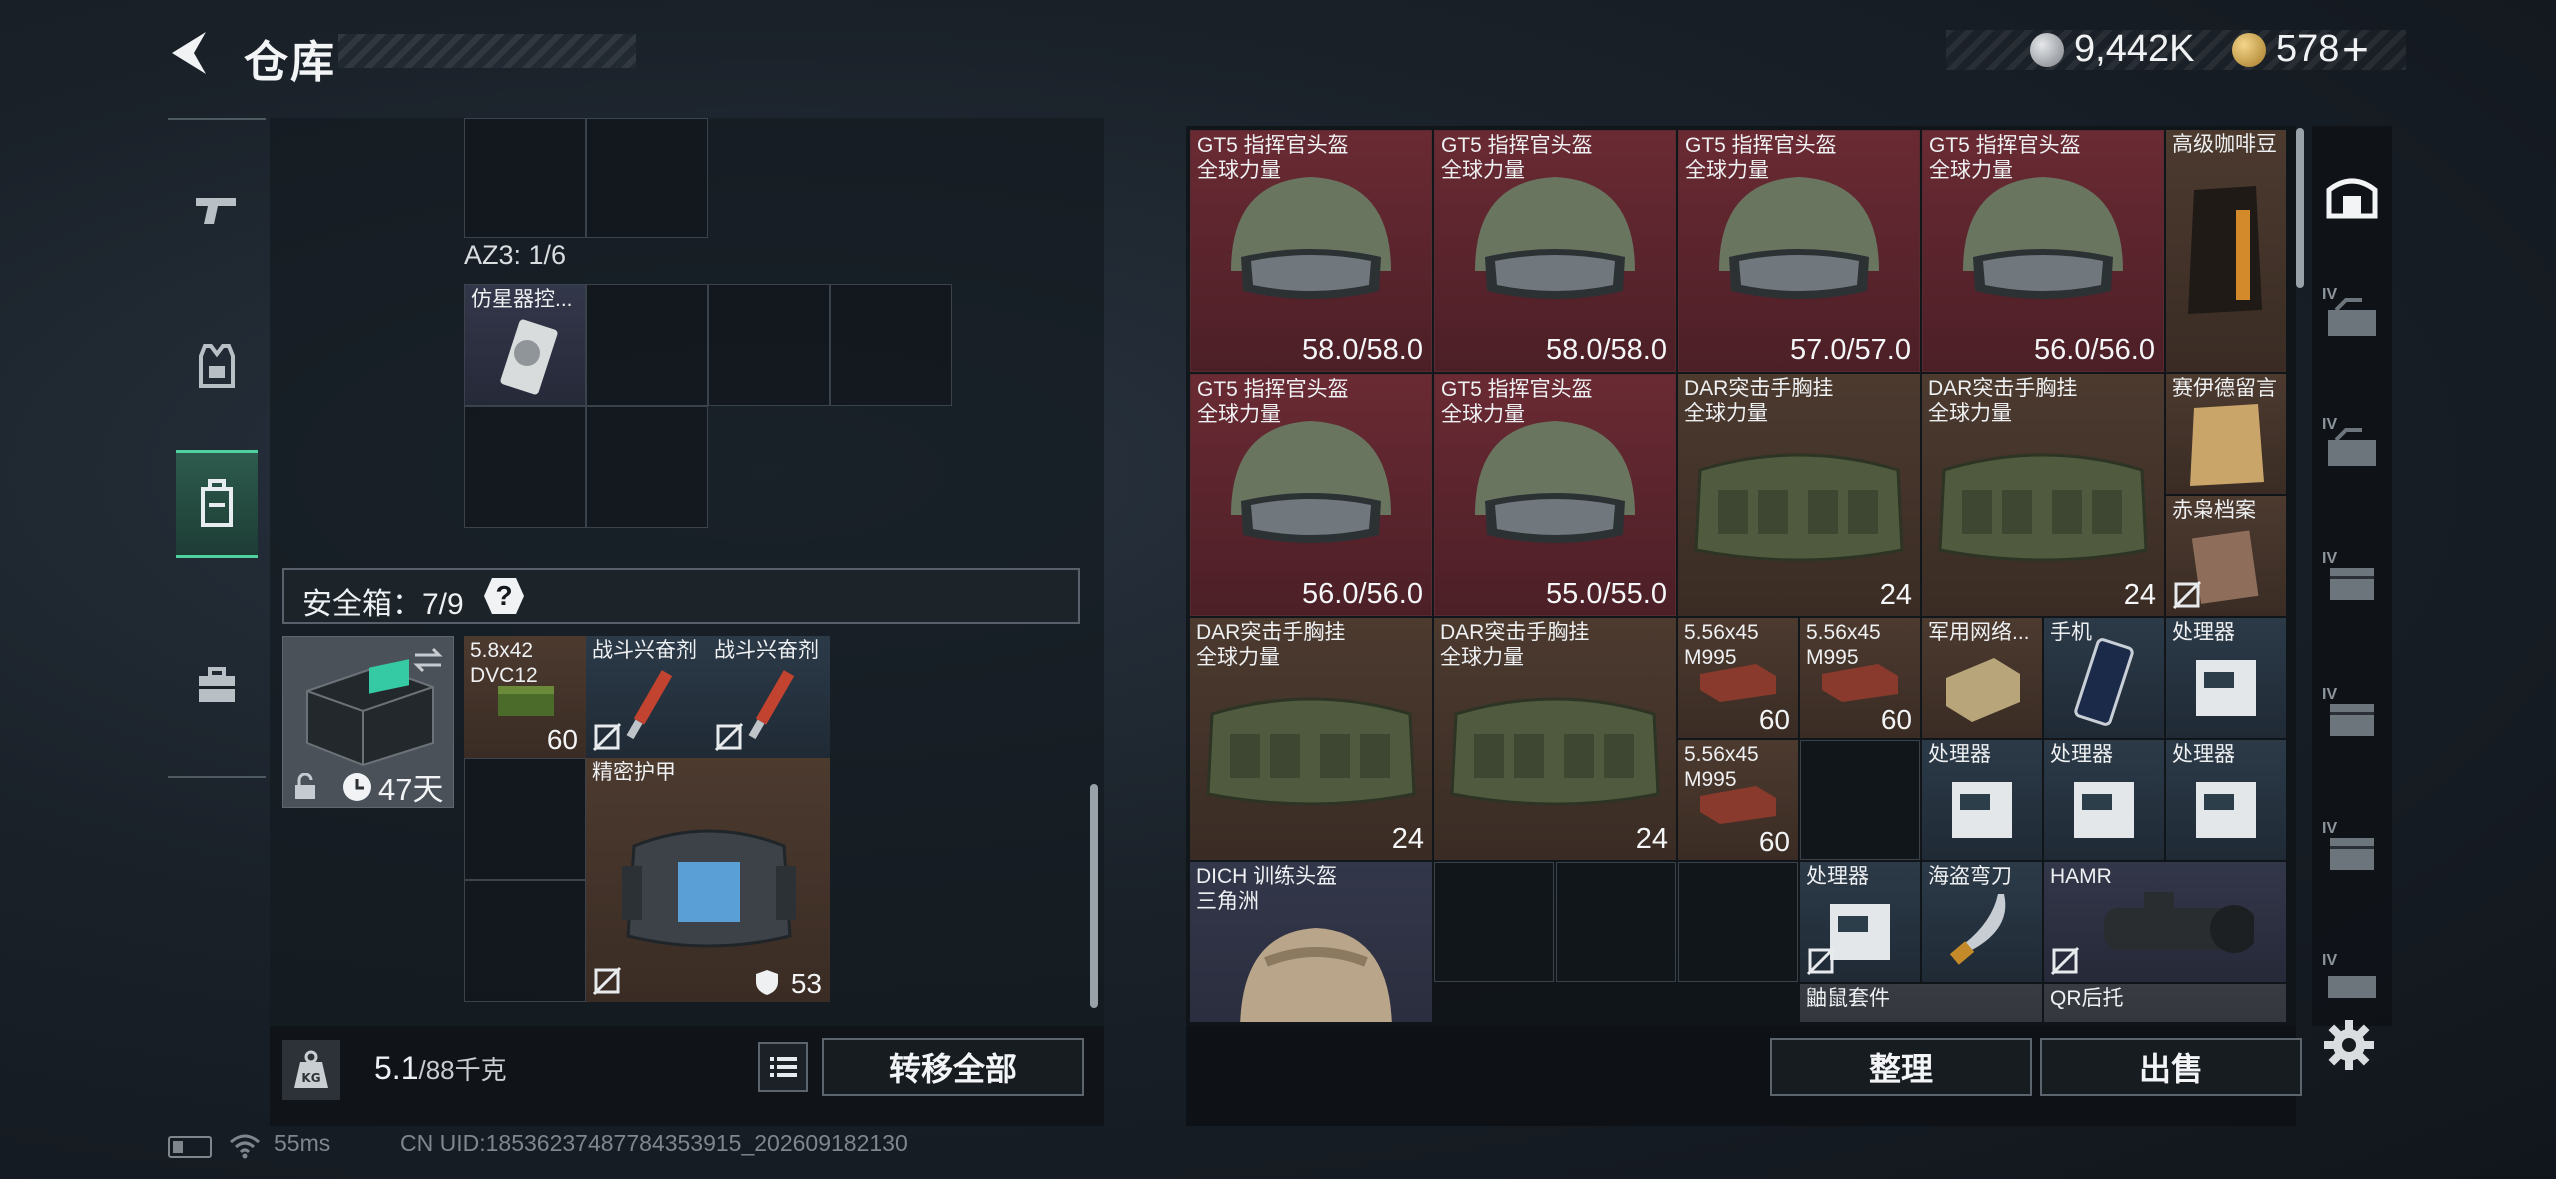  I want to click on gold-currency-value: 578, so click(2308, 49).